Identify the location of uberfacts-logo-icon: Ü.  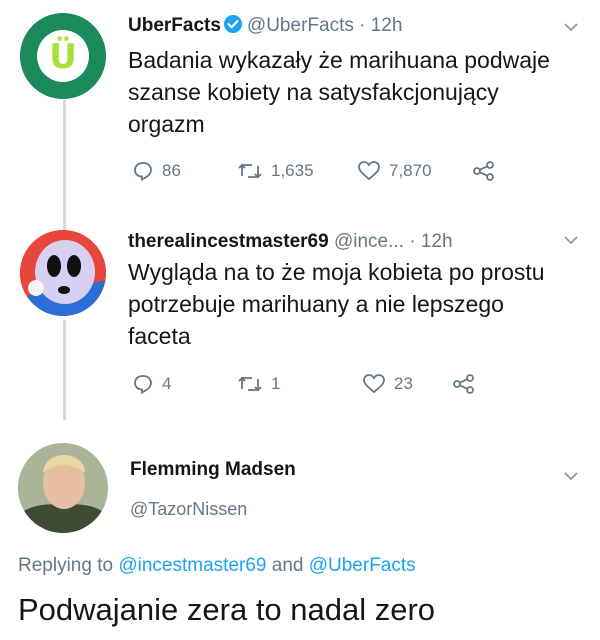
(63, 56).